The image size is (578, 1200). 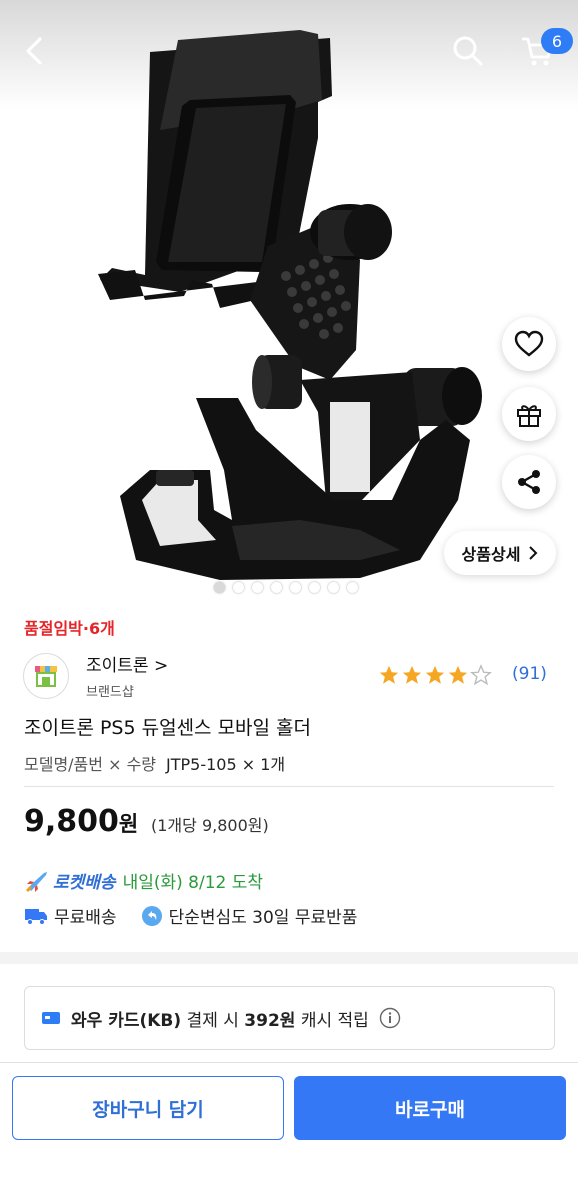 What do you see at coordinates (85, 918) in the screenshot?
I see `free-shipping: 무료배송` at bounding box center [85, 918].